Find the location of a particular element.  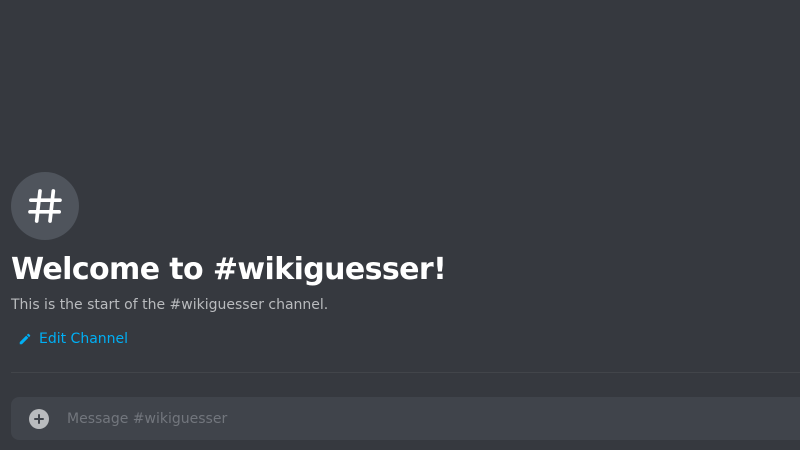

plus-circle-icon is located at coordinates (39, 418).